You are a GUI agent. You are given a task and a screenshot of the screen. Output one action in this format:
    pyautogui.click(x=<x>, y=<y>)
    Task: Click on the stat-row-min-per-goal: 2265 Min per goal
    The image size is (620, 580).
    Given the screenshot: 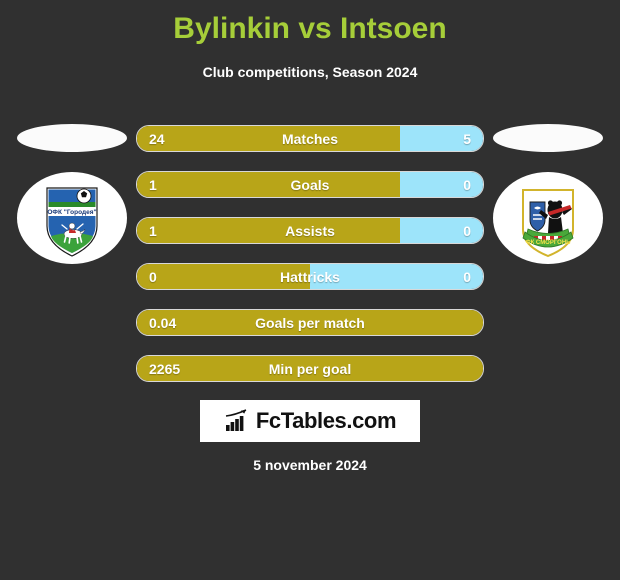 What is the action you would take?
    pyautogui.click(x=310, y=368)
    